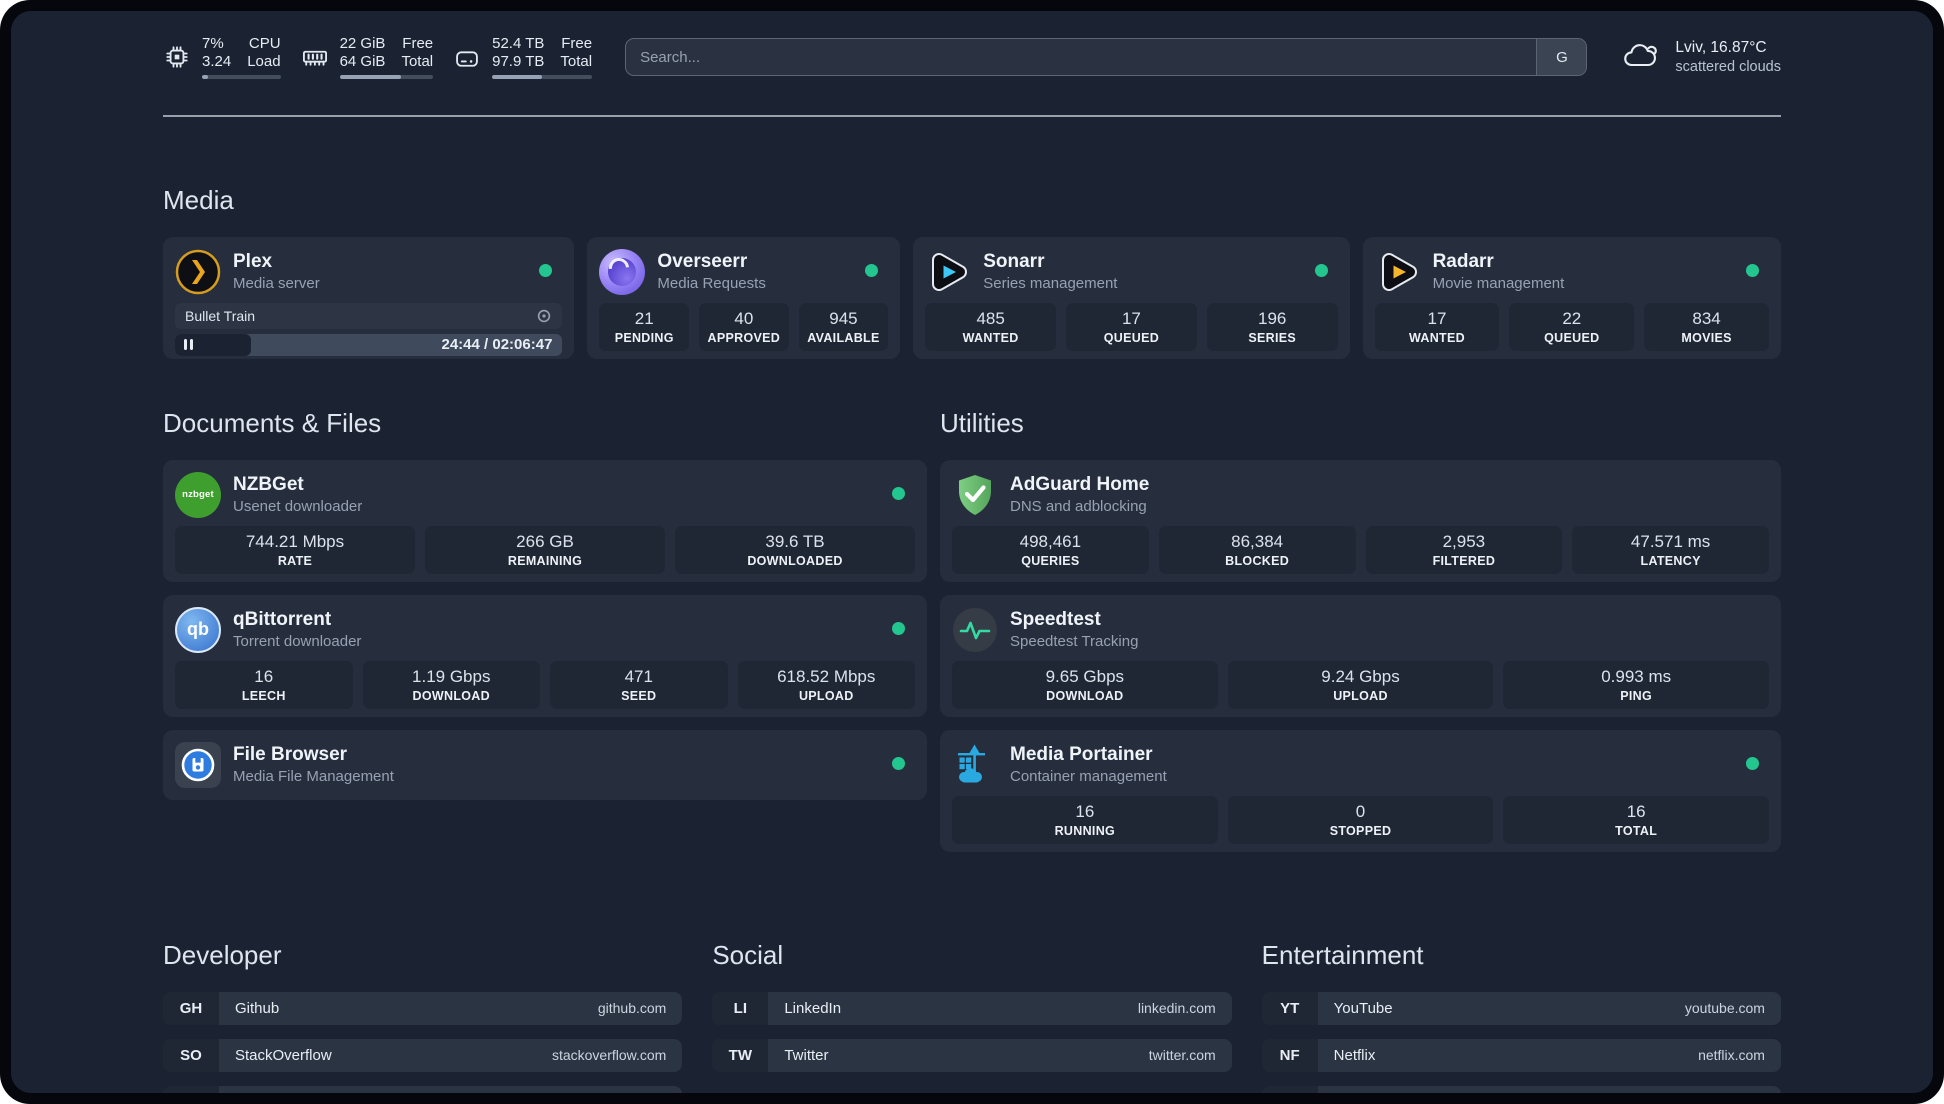 This screenshot has height=1104, width=1944. I want to click on stat-blocked: 86,384 BLOCKED, so click(1257, 549).